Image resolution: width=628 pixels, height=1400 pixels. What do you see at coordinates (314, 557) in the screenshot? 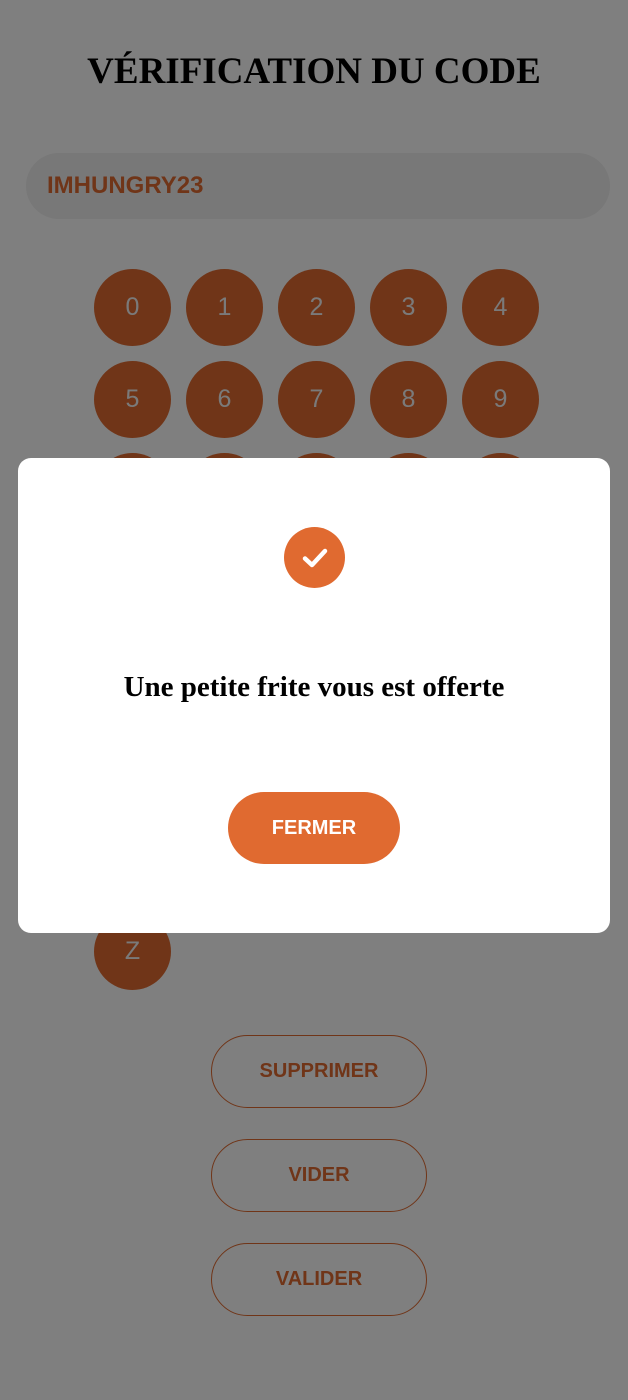
I see `check-circle-icon` at bounding box center [314, 557].